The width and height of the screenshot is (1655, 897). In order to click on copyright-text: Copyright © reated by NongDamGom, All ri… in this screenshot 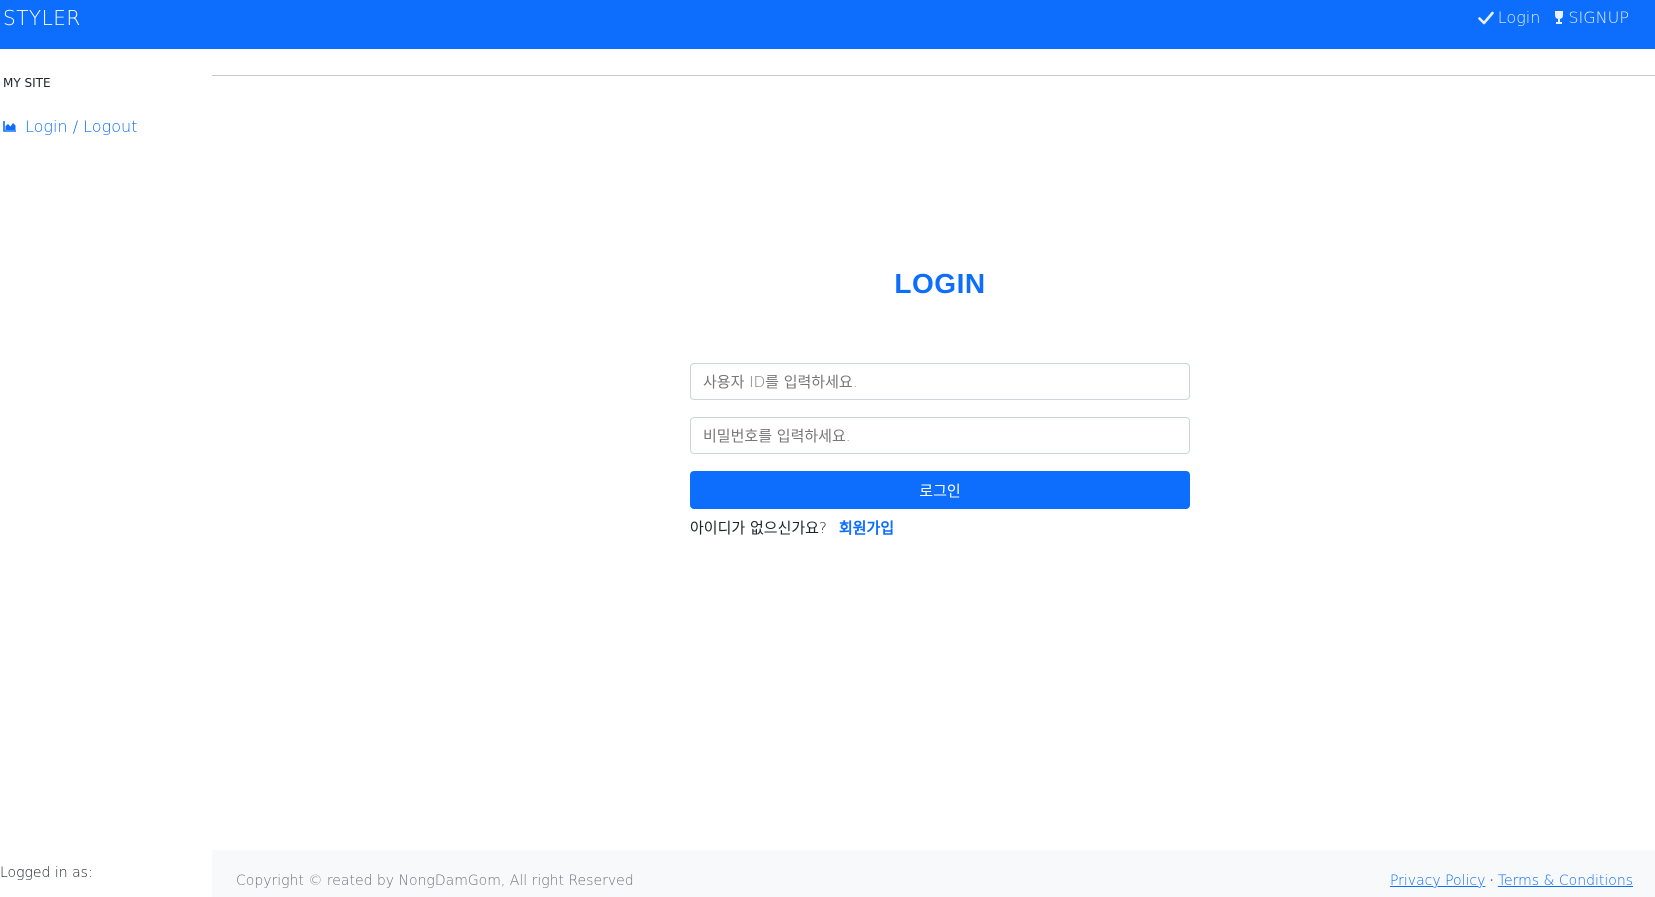, I will do `click(435, 881)`.